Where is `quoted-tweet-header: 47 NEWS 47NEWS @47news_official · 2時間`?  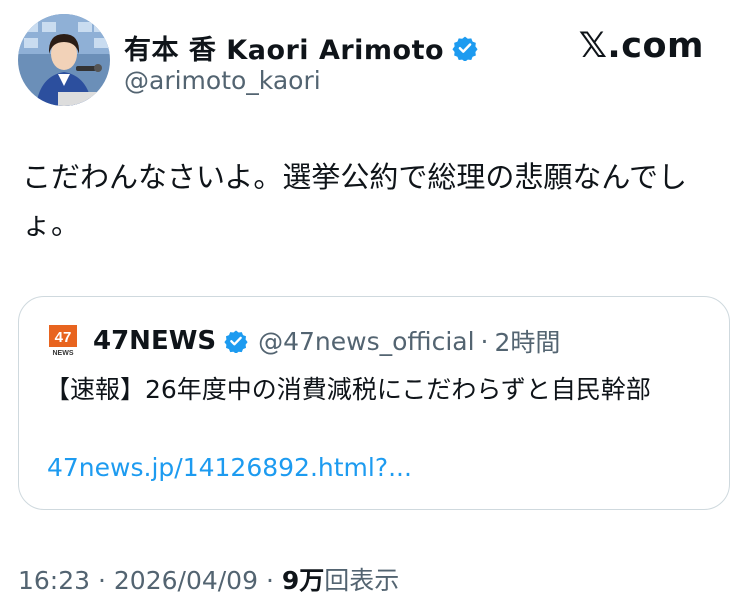
quoted-tweet-header: 47 NEWS 47NEWS @47news_official · 2時間 is located at coordinates (304, 341).